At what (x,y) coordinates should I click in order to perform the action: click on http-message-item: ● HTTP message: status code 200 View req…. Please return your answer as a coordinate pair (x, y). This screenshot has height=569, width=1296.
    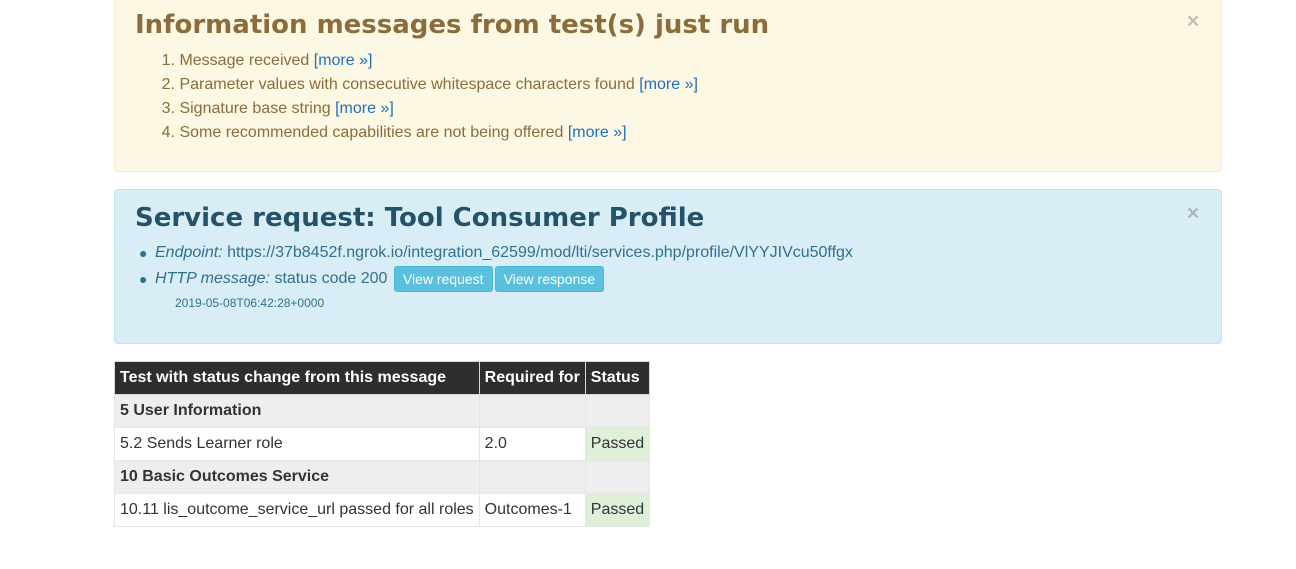
    Looking at the image, I should click on (496, 279).